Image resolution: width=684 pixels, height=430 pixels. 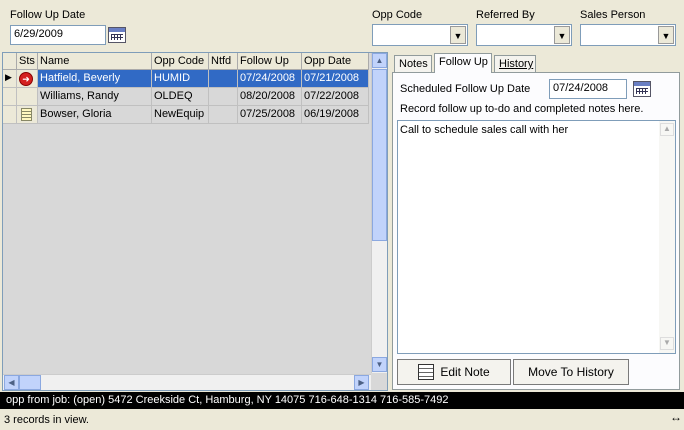 What do you see at coordinates (505, 15) in the screenshot?
I see `referred-by-label: Referred By` at bounding box center [505, 15].